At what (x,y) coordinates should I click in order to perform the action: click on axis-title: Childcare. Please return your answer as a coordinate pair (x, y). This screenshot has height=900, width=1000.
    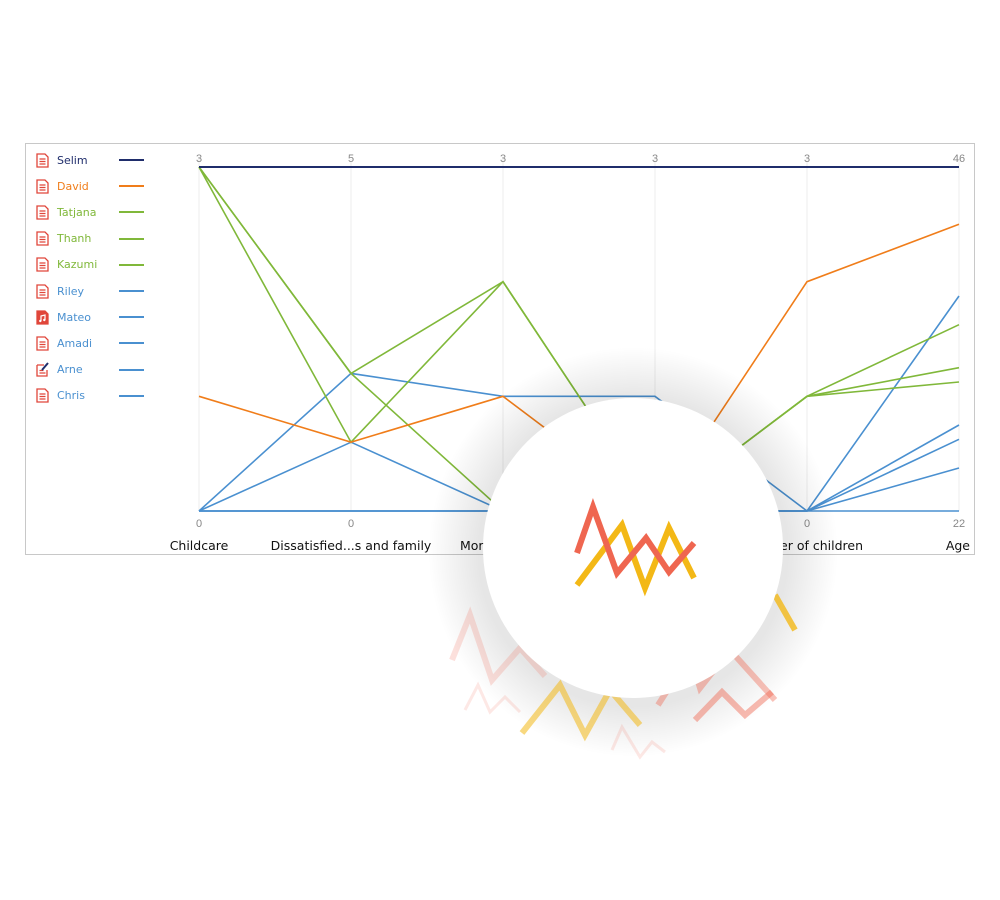
    Looking at the image, I should click on (199, 545).